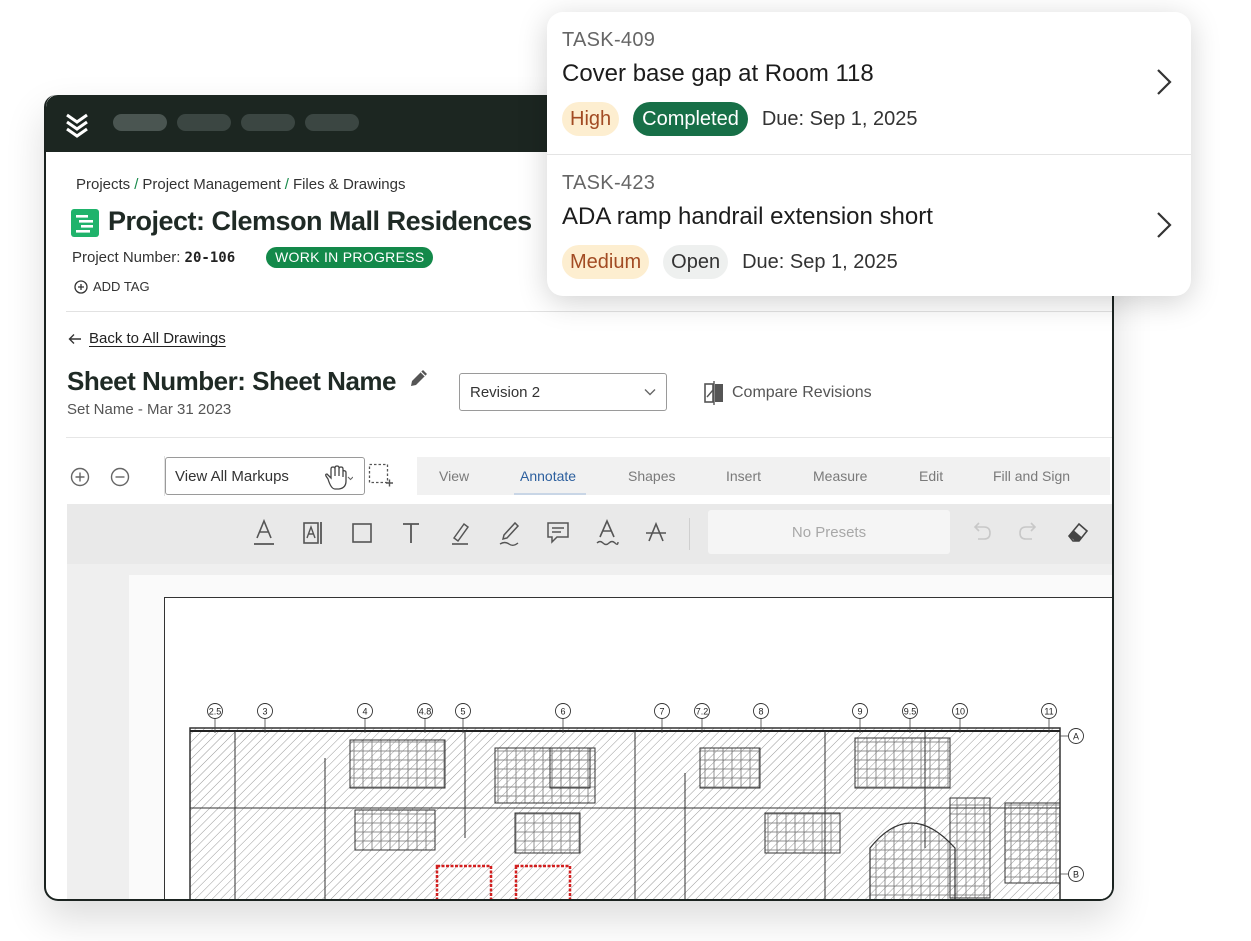  What do you see at coordinates (211, 184) in the screenshot?
I see `breadcrumb-project-management: Project Management` at bounding box center [211, 184].